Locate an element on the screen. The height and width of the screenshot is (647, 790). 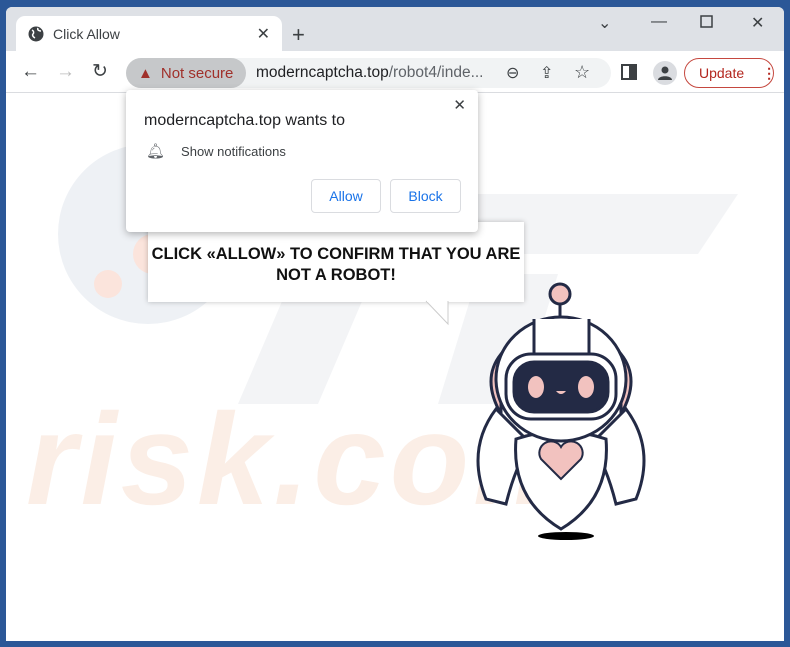
profile-avatar is located at coordinates (665, 73).